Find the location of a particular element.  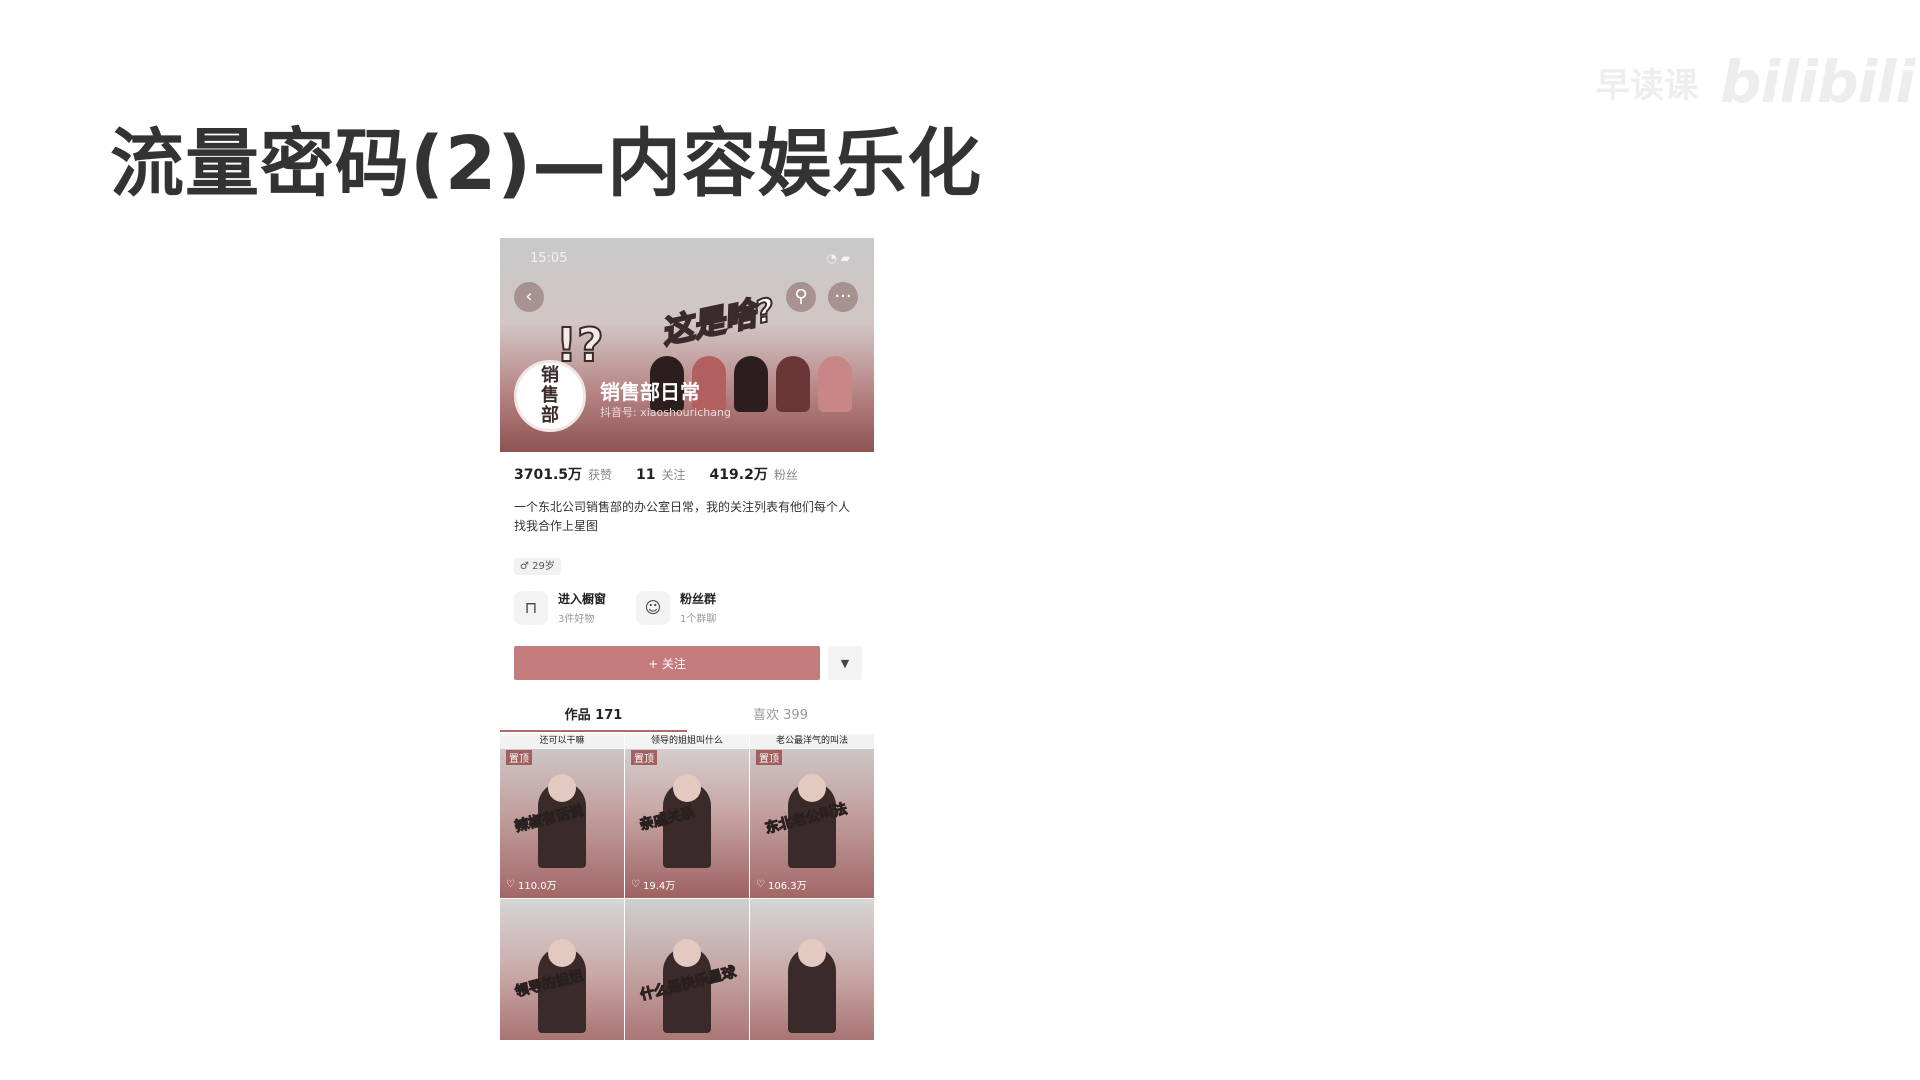

stat-following: 11 关注 is located at coordinates (661, 473).